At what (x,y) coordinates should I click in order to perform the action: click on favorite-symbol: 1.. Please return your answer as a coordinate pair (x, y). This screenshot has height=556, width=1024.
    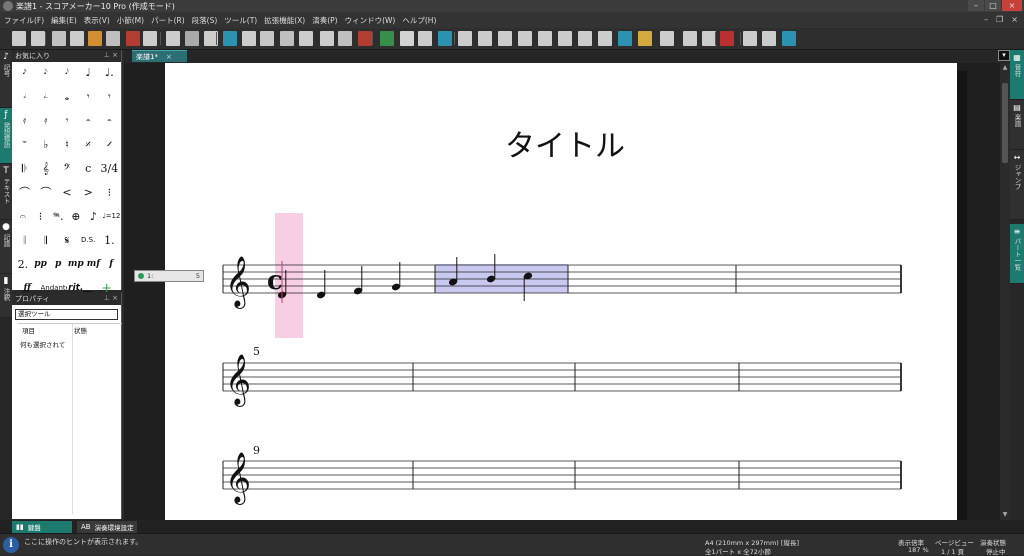
    Looking at the image, I should click on (109, 240).